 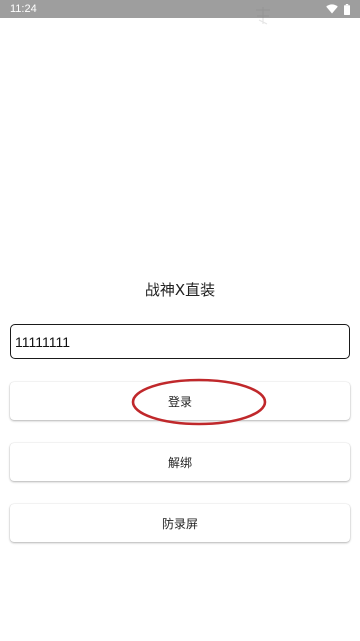 What do you see at coordinates (180, 401) in the screenshot?
I see `login-button: 登录` at bounding box center [180, 401].